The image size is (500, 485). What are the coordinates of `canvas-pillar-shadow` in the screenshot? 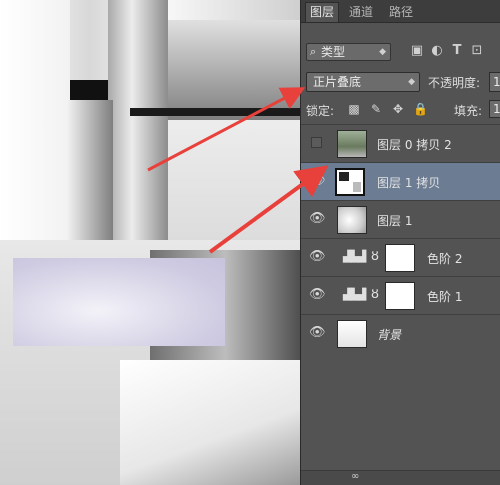 It's located at (90, 175).